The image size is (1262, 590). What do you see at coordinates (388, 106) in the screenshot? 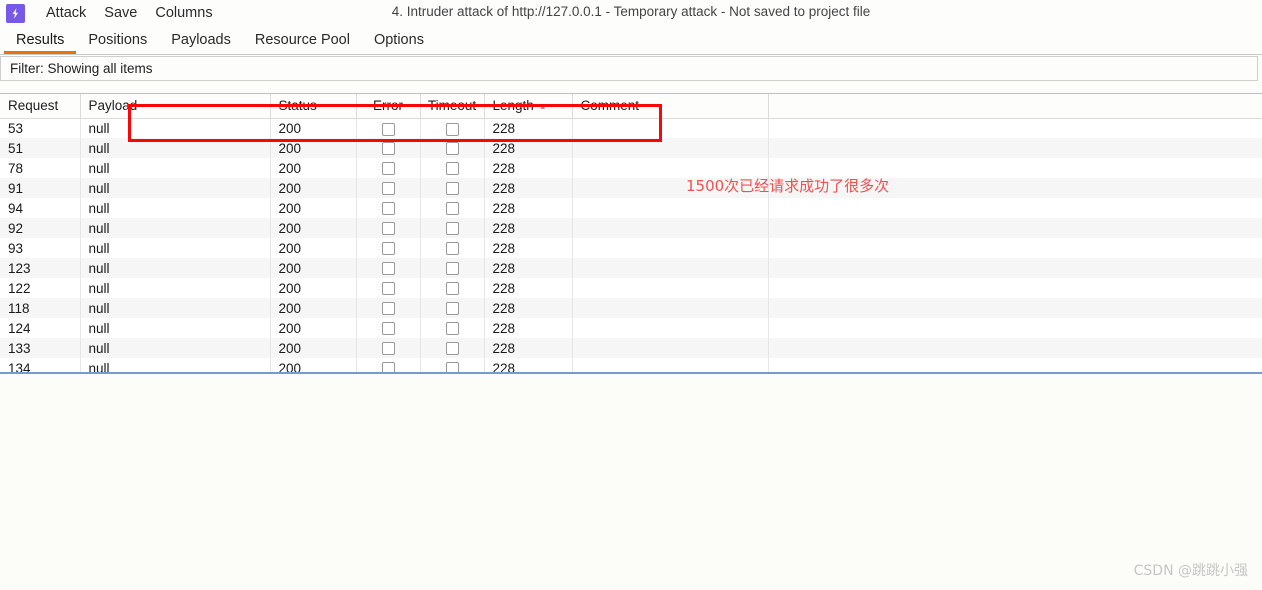
I see `column-header-error: Error` at bounding box center [388, 106].